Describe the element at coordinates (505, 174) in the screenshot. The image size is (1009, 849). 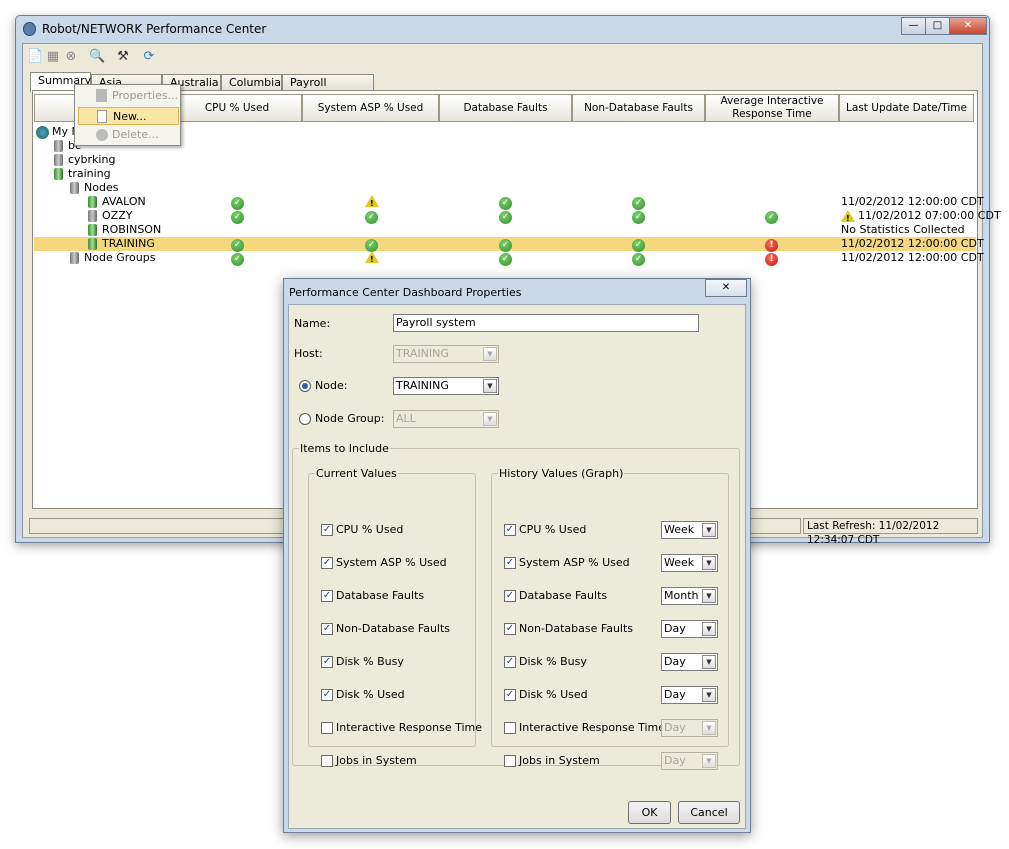
I see `table-row: training` at that location.